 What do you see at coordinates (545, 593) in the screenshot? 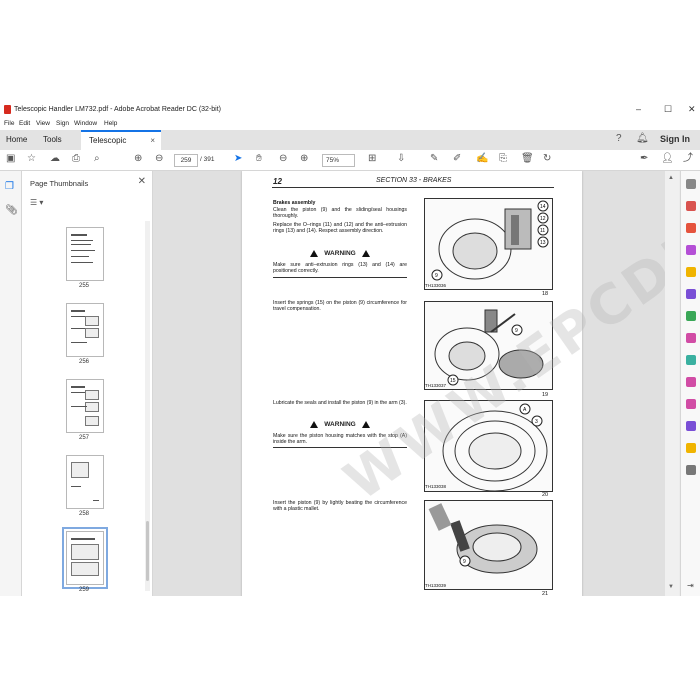
I see `figure-number: 21` at bounding box center [545, 593].